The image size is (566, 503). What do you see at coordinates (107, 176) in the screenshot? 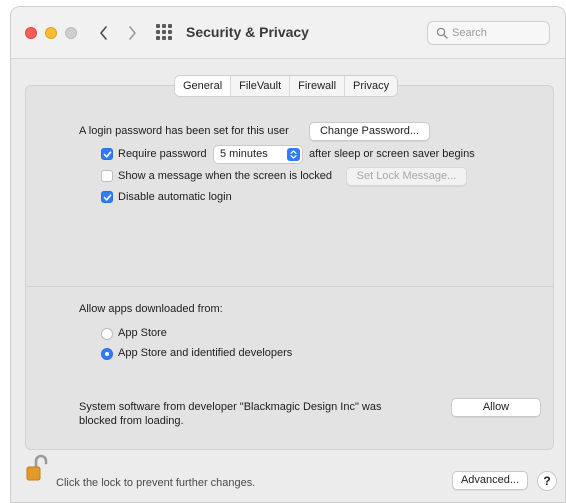
I see `show-message-checkbox` at bounding box center [107, 176].